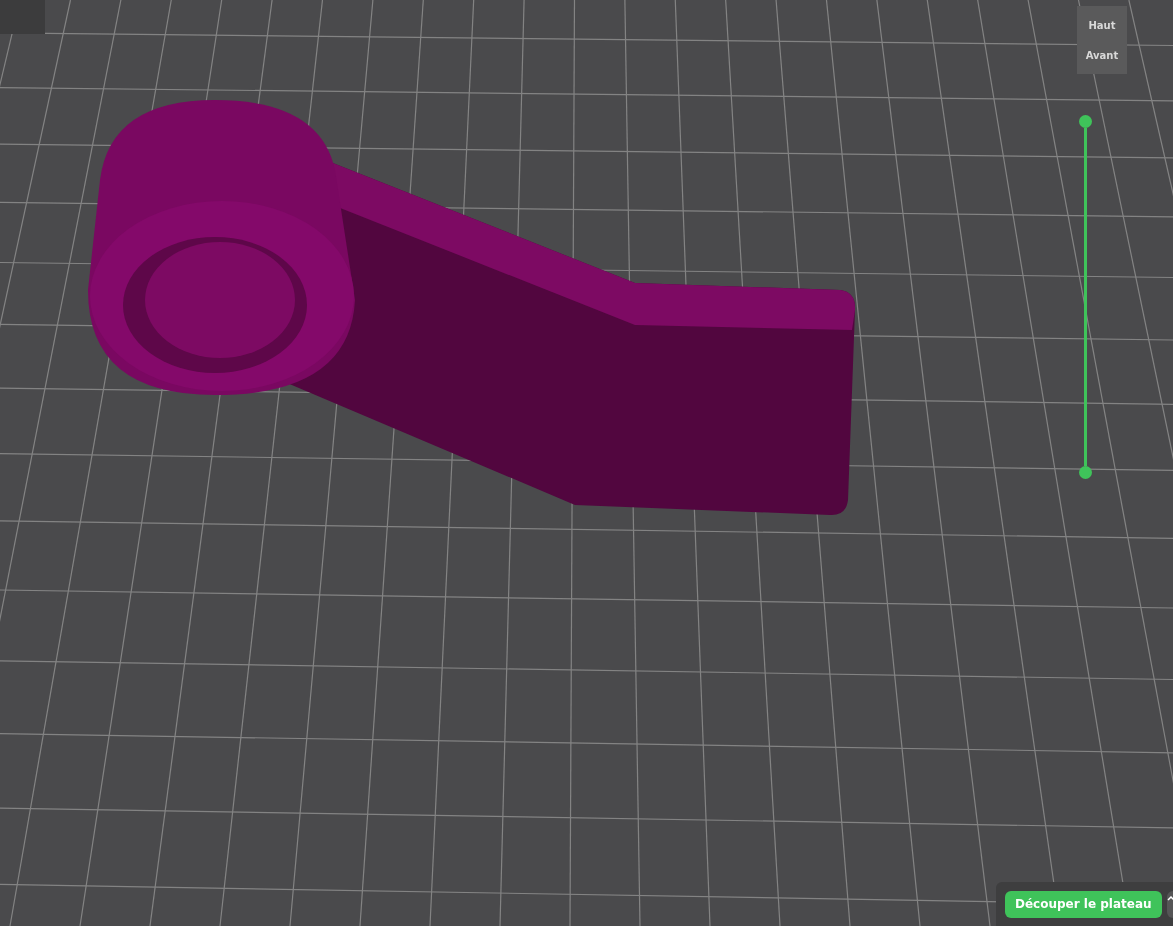 The width and height of the screenshot is (1173, 926). What do you see at coordinates (1102, 25) in the screenshot?
I see `cube-face-label: Haut` at bounding box center [1102, 25].